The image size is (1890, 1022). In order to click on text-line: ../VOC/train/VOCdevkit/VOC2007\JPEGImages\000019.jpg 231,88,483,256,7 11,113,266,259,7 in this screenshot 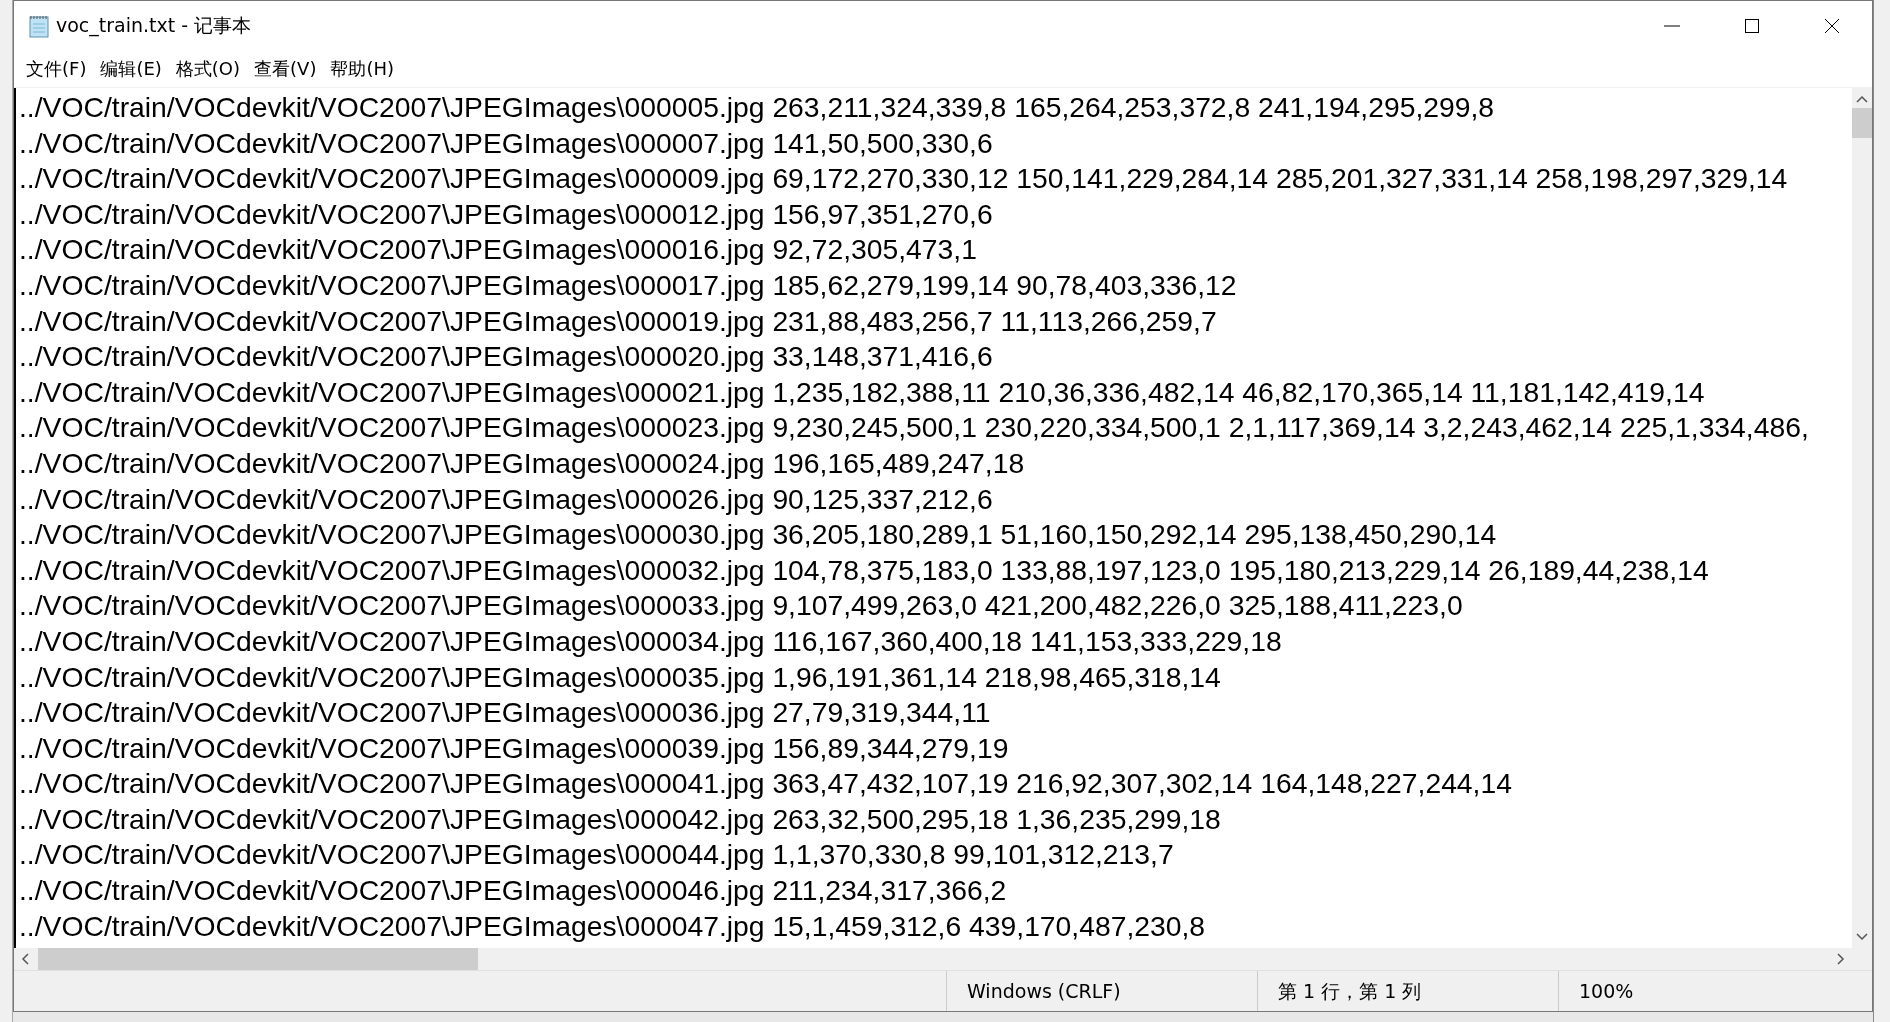, I will do `click(618, 321)`.